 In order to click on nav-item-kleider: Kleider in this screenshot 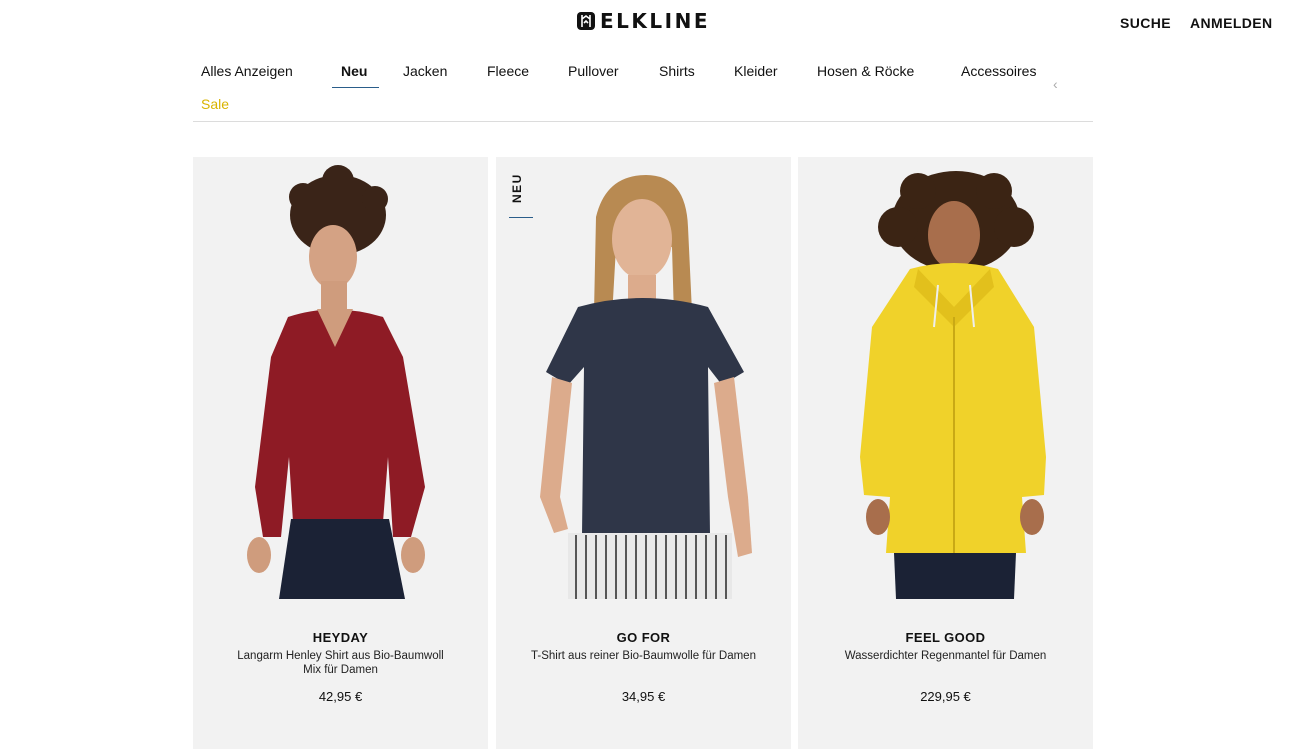, I will do `click(756, 71)`.